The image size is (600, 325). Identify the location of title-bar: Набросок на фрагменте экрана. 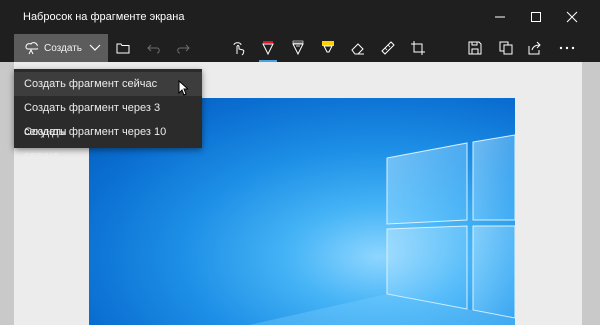
(300, 17).